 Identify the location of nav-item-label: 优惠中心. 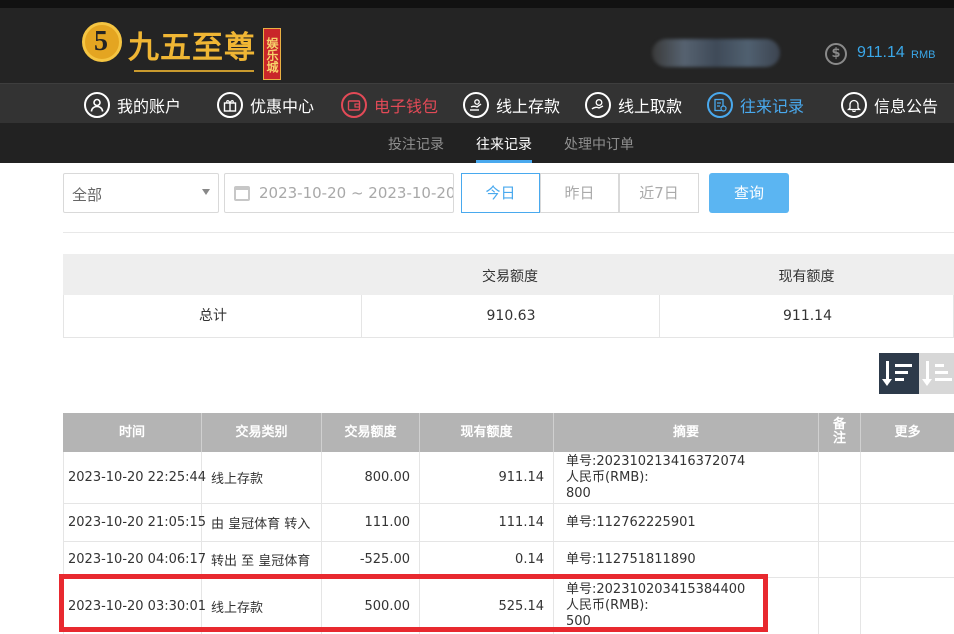
(282, 106).